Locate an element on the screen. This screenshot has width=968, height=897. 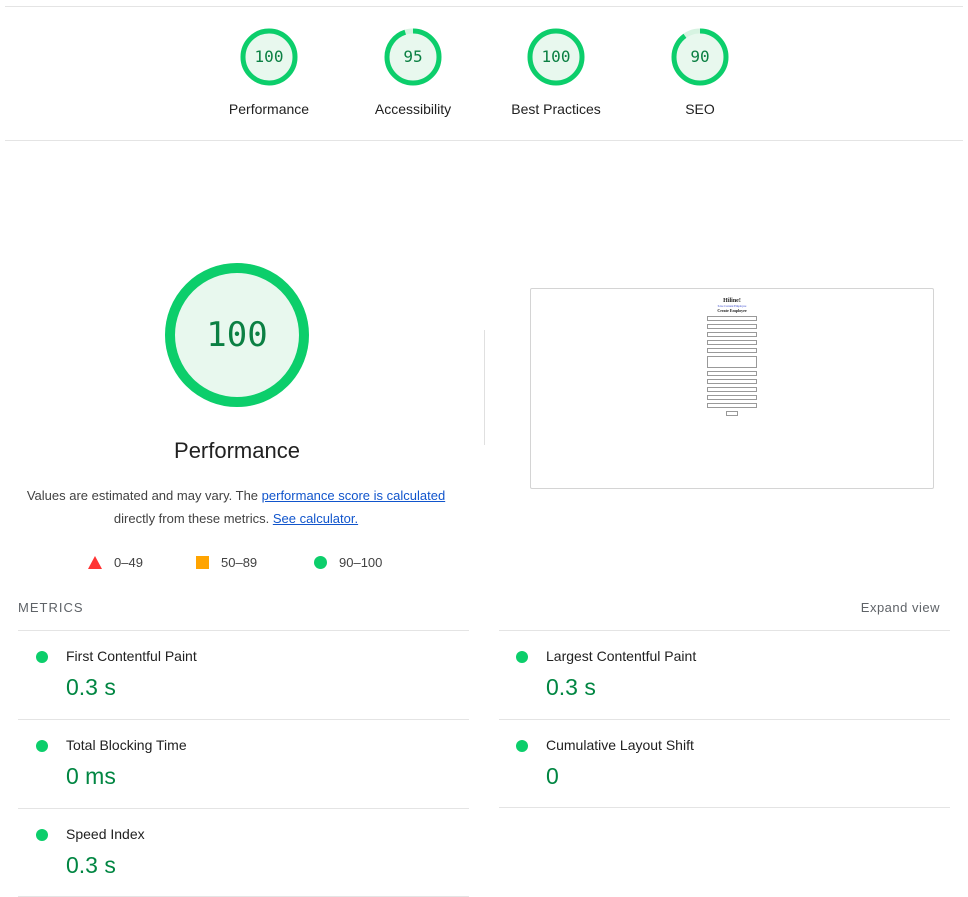
gauge-seo: 90 is located at coordinates (700, 57).